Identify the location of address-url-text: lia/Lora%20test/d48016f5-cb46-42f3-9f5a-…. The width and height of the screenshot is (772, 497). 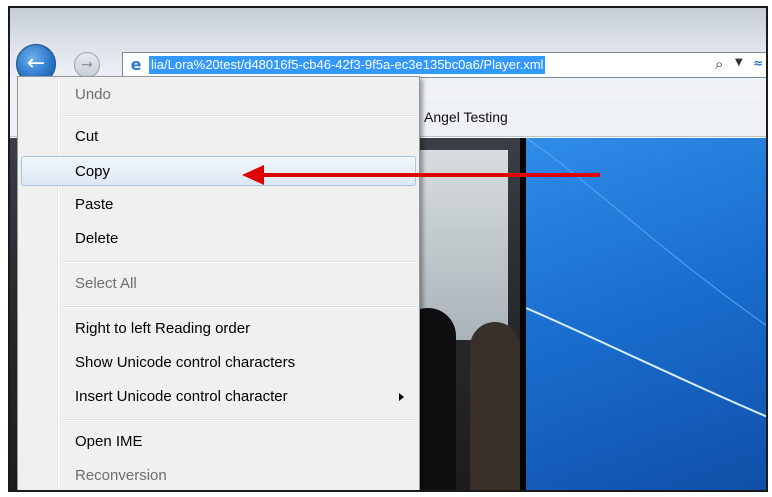
(347, 65).